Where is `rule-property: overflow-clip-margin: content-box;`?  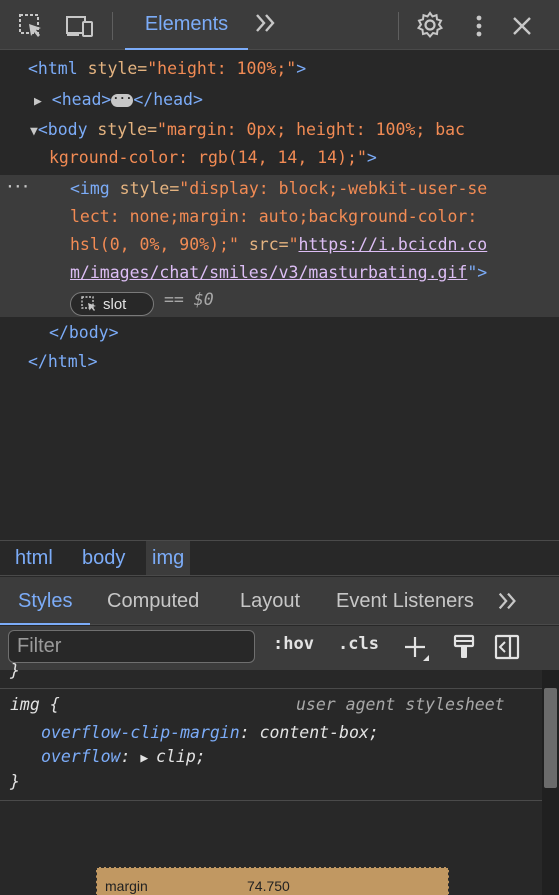
rule-property: overflow-clip-margin: content-box; is located at coordinates (210, 733).